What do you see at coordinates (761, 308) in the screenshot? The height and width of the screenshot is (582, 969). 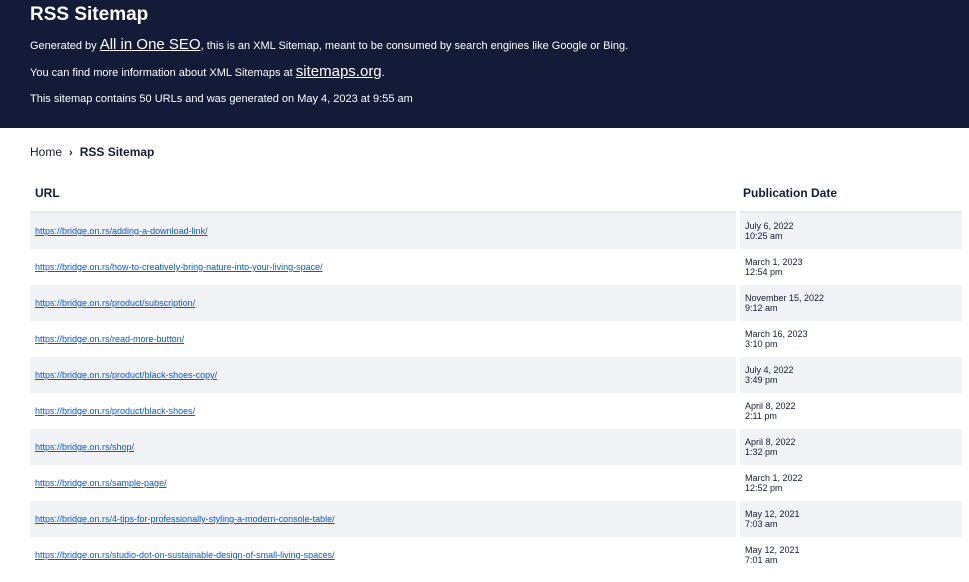 I see `publication-time: 9:12 am` at bounding box center [761, 308].